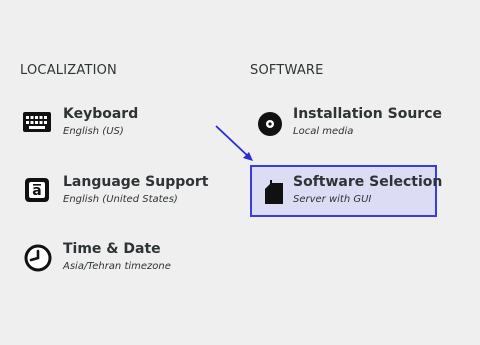  Describe the element at coordinates (120, 199) in the screenshot. I see `language-status: English (United States)` at that location.